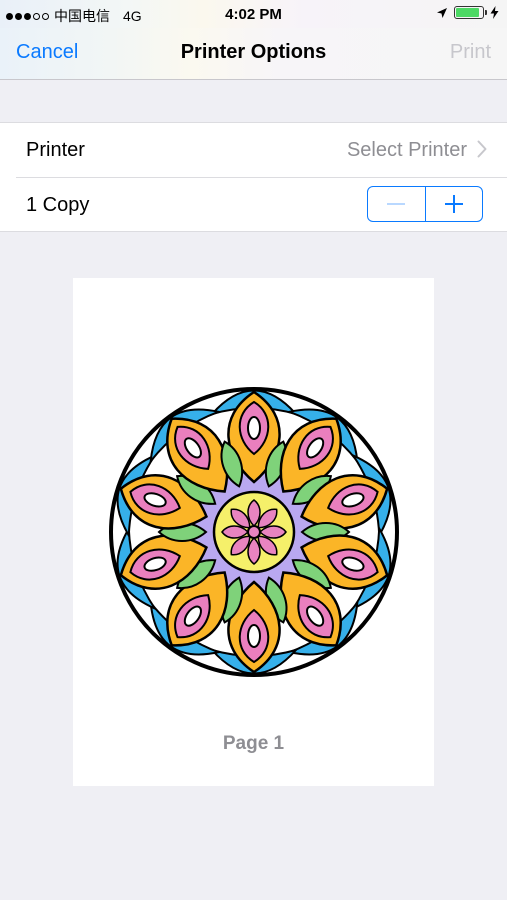 The height and width of the screenshot is (900, 507). I want to click on status-right, so click(467, 12).